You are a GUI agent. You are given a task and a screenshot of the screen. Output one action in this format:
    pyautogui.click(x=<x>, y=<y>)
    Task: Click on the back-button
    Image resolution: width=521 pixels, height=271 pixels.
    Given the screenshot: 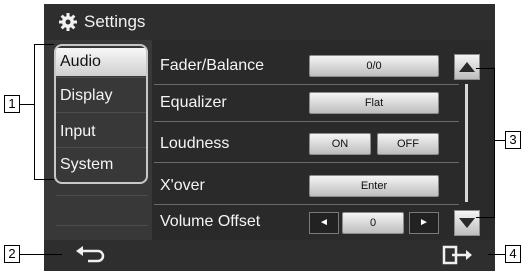 What is the action you would take?
    pyautogui.click(x=90, y=255)
    